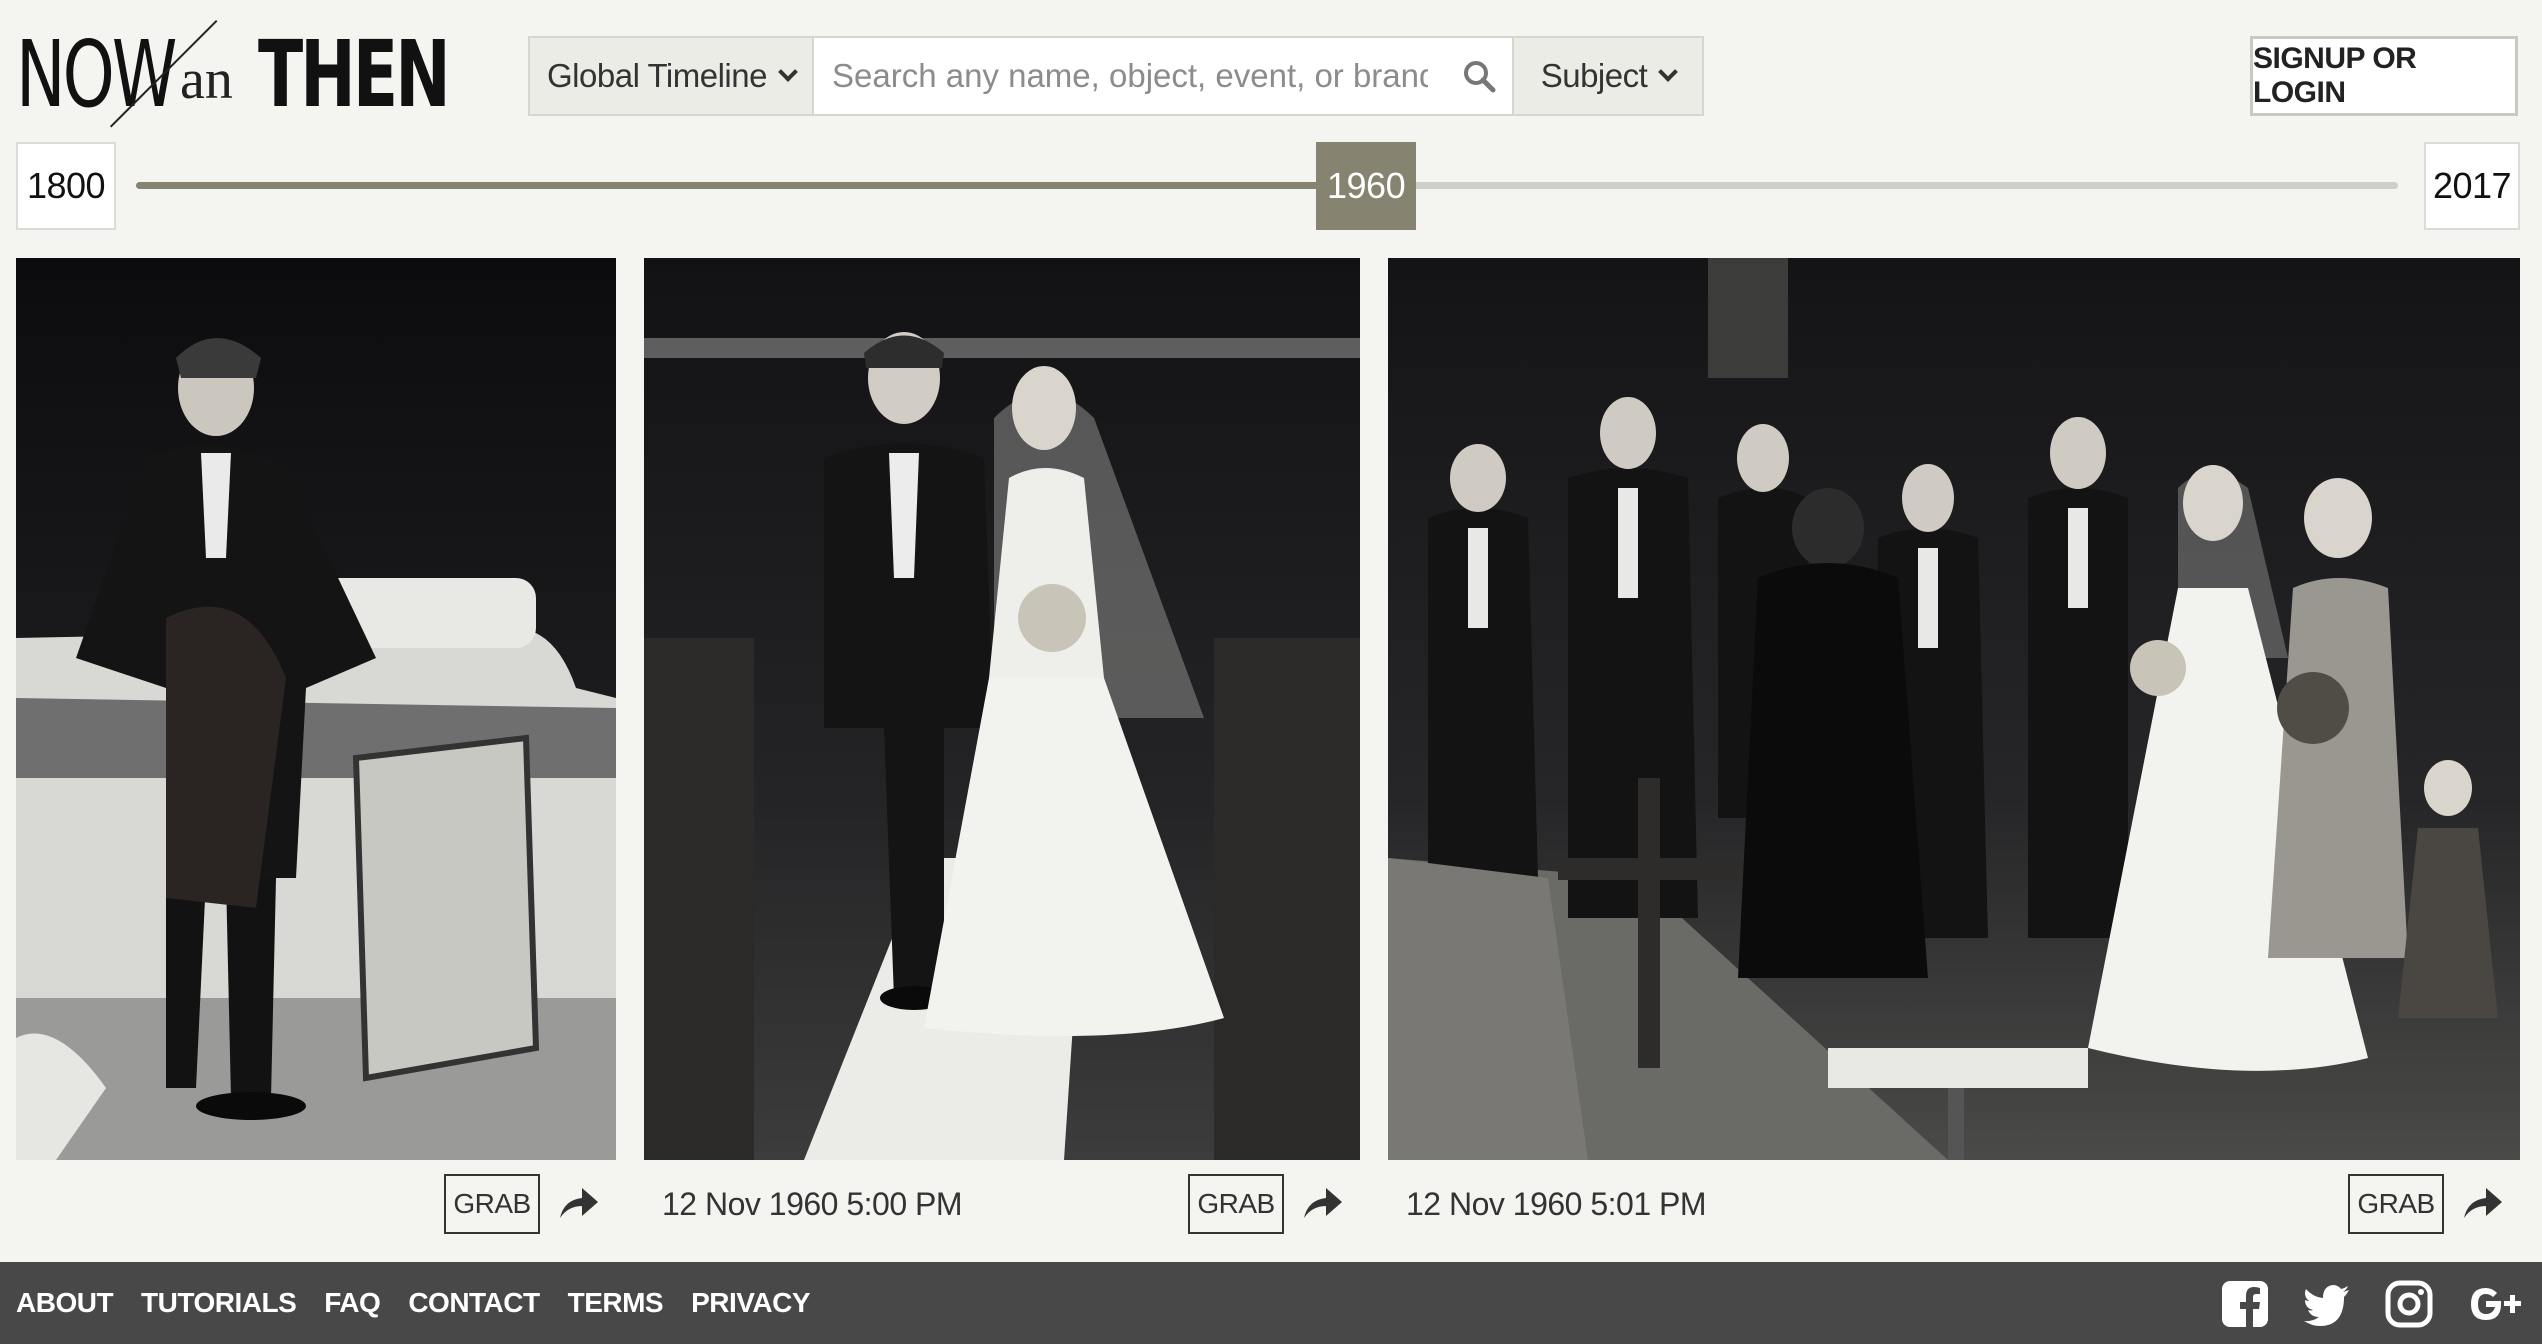 Image resolution: width=2542 pixels, height=1344 pixels. I want to click on photo-date: 12 Nov 1960 5:01 PM, so click(1556, 1203).